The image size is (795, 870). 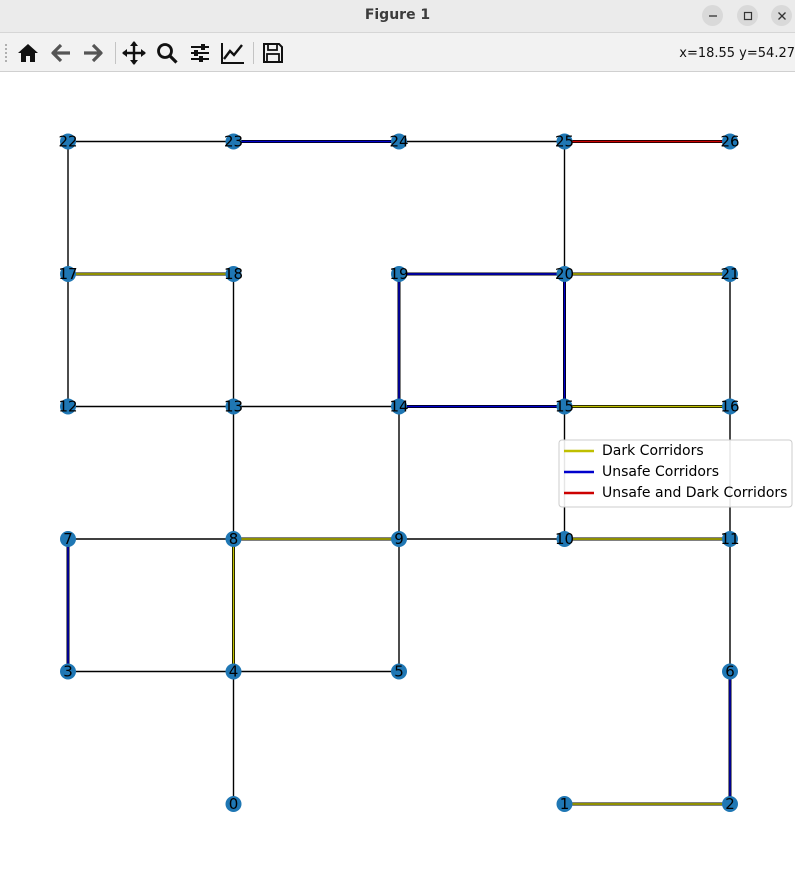 I want to click on close-icon, so click(x=781, y=15).